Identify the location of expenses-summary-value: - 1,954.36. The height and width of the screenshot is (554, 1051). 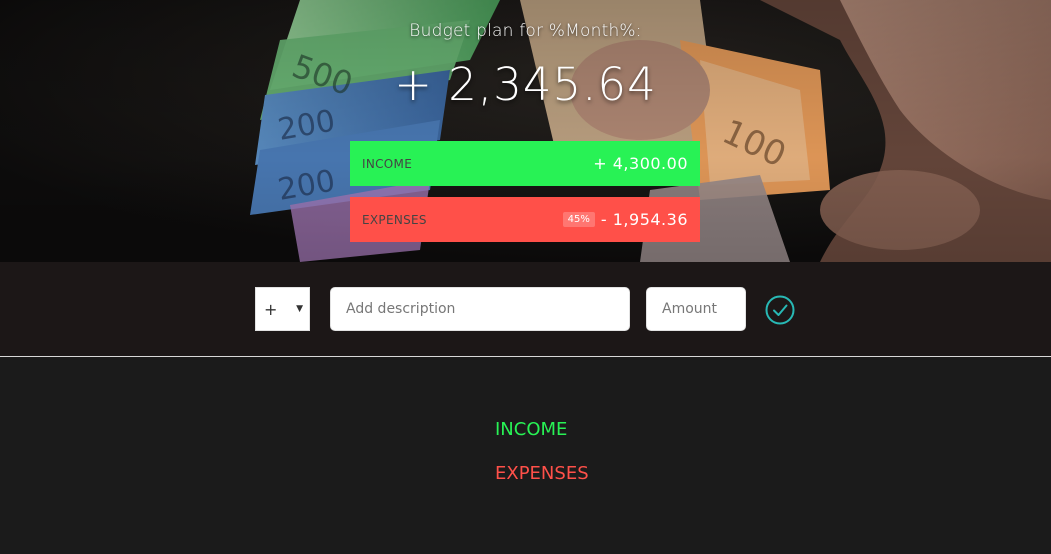
(644, 219).